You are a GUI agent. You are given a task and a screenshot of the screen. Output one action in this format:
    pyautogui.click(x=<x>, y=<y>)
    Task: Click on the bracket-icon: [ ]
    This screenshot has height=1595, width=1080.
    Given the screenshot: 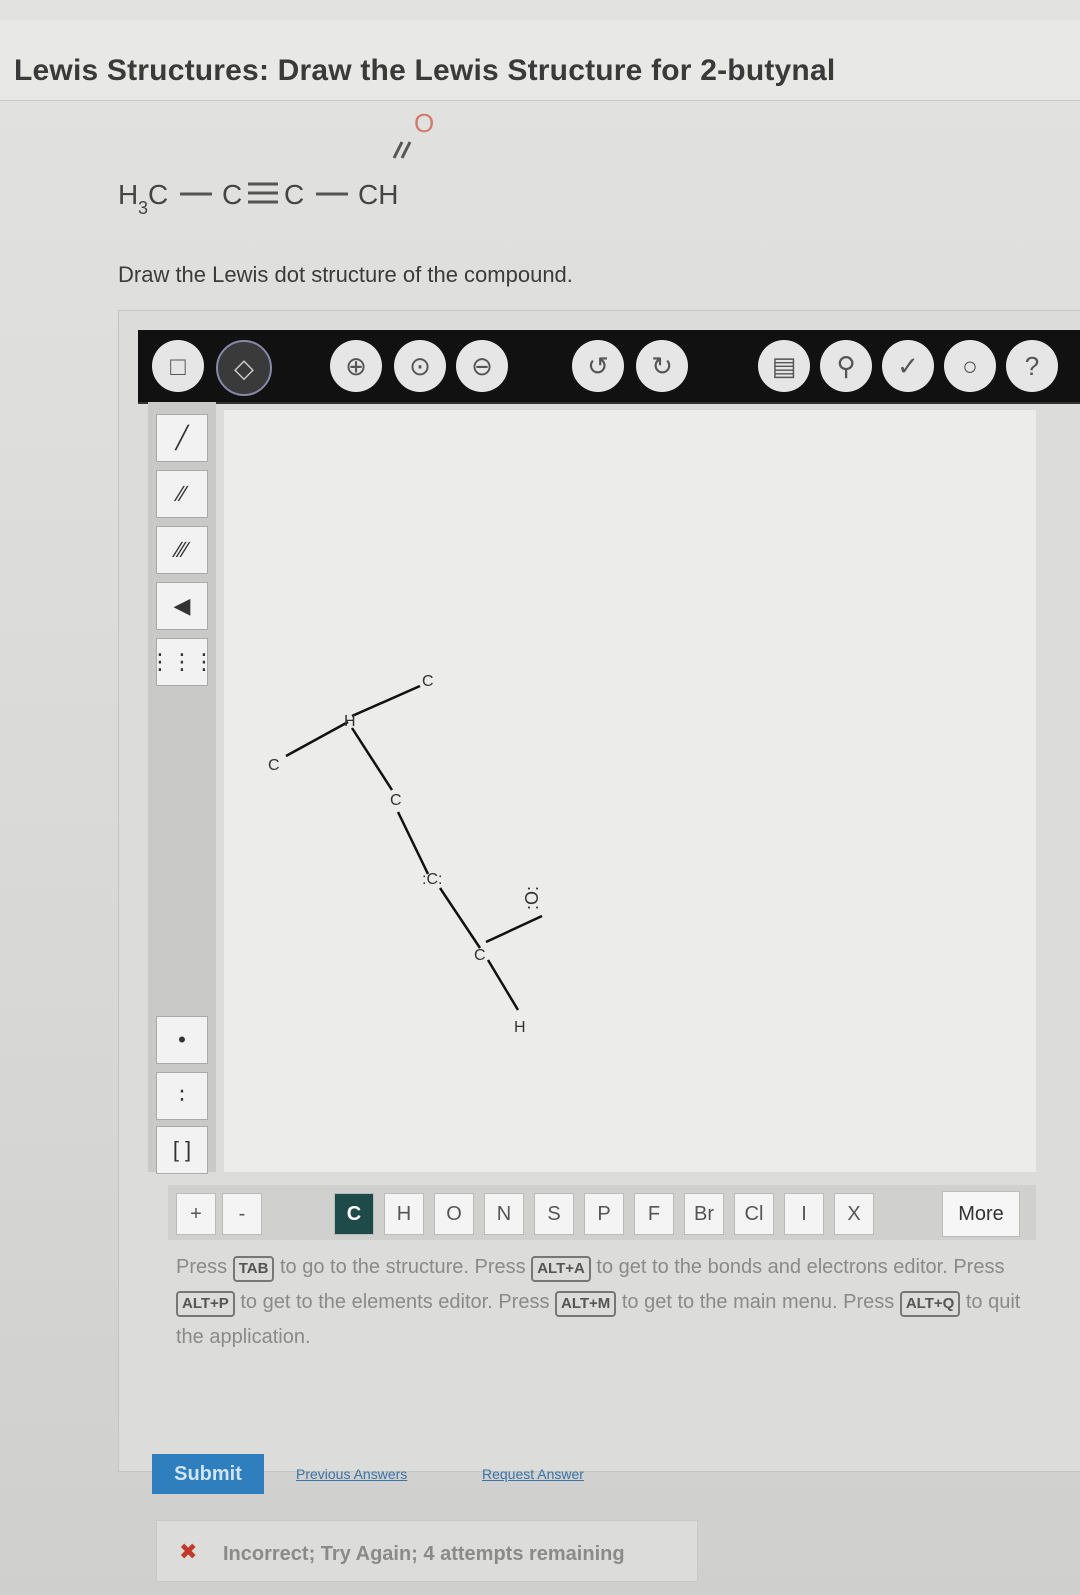 What is the action you would take?
    pyautogui.click(x=182, y=1150)
    